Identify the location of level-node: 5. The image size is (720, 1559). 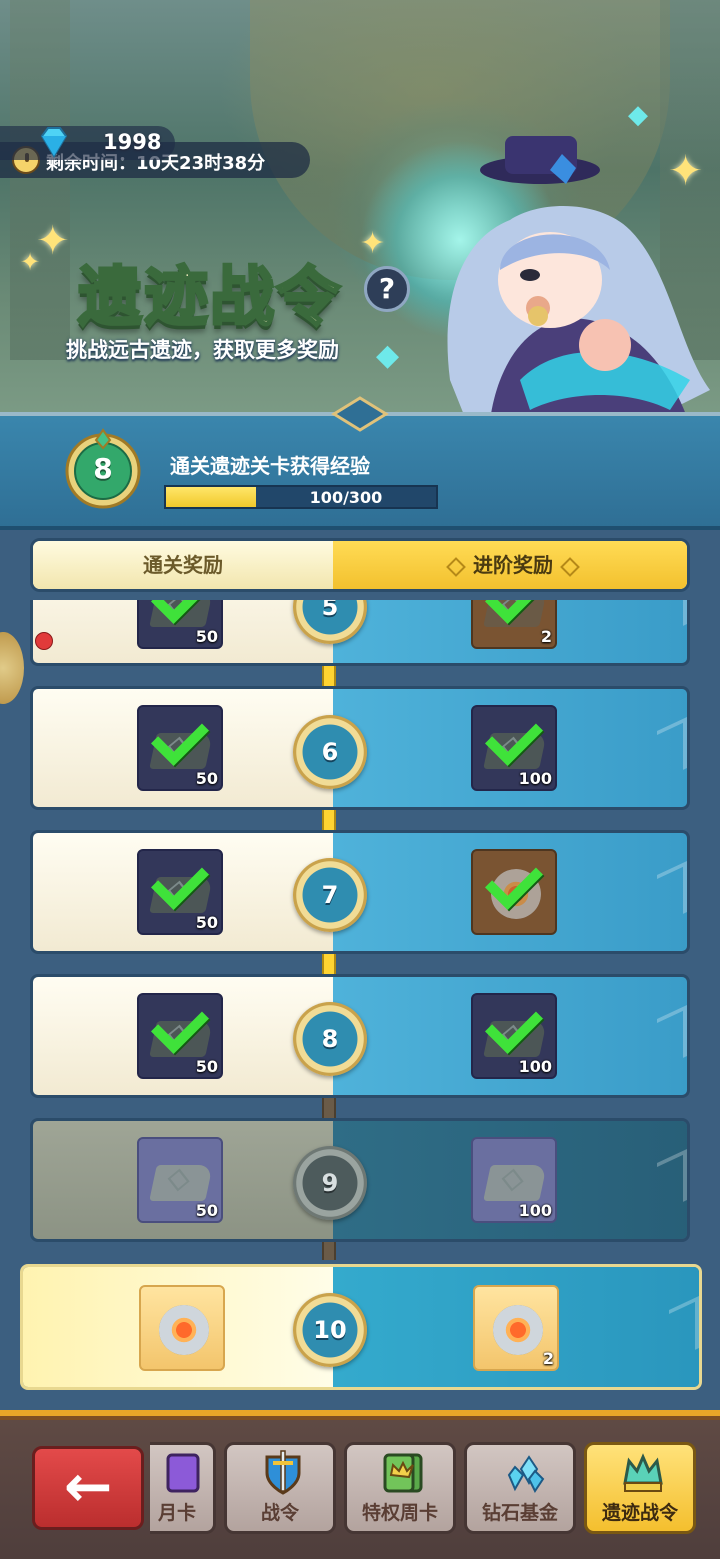
(330, 622).